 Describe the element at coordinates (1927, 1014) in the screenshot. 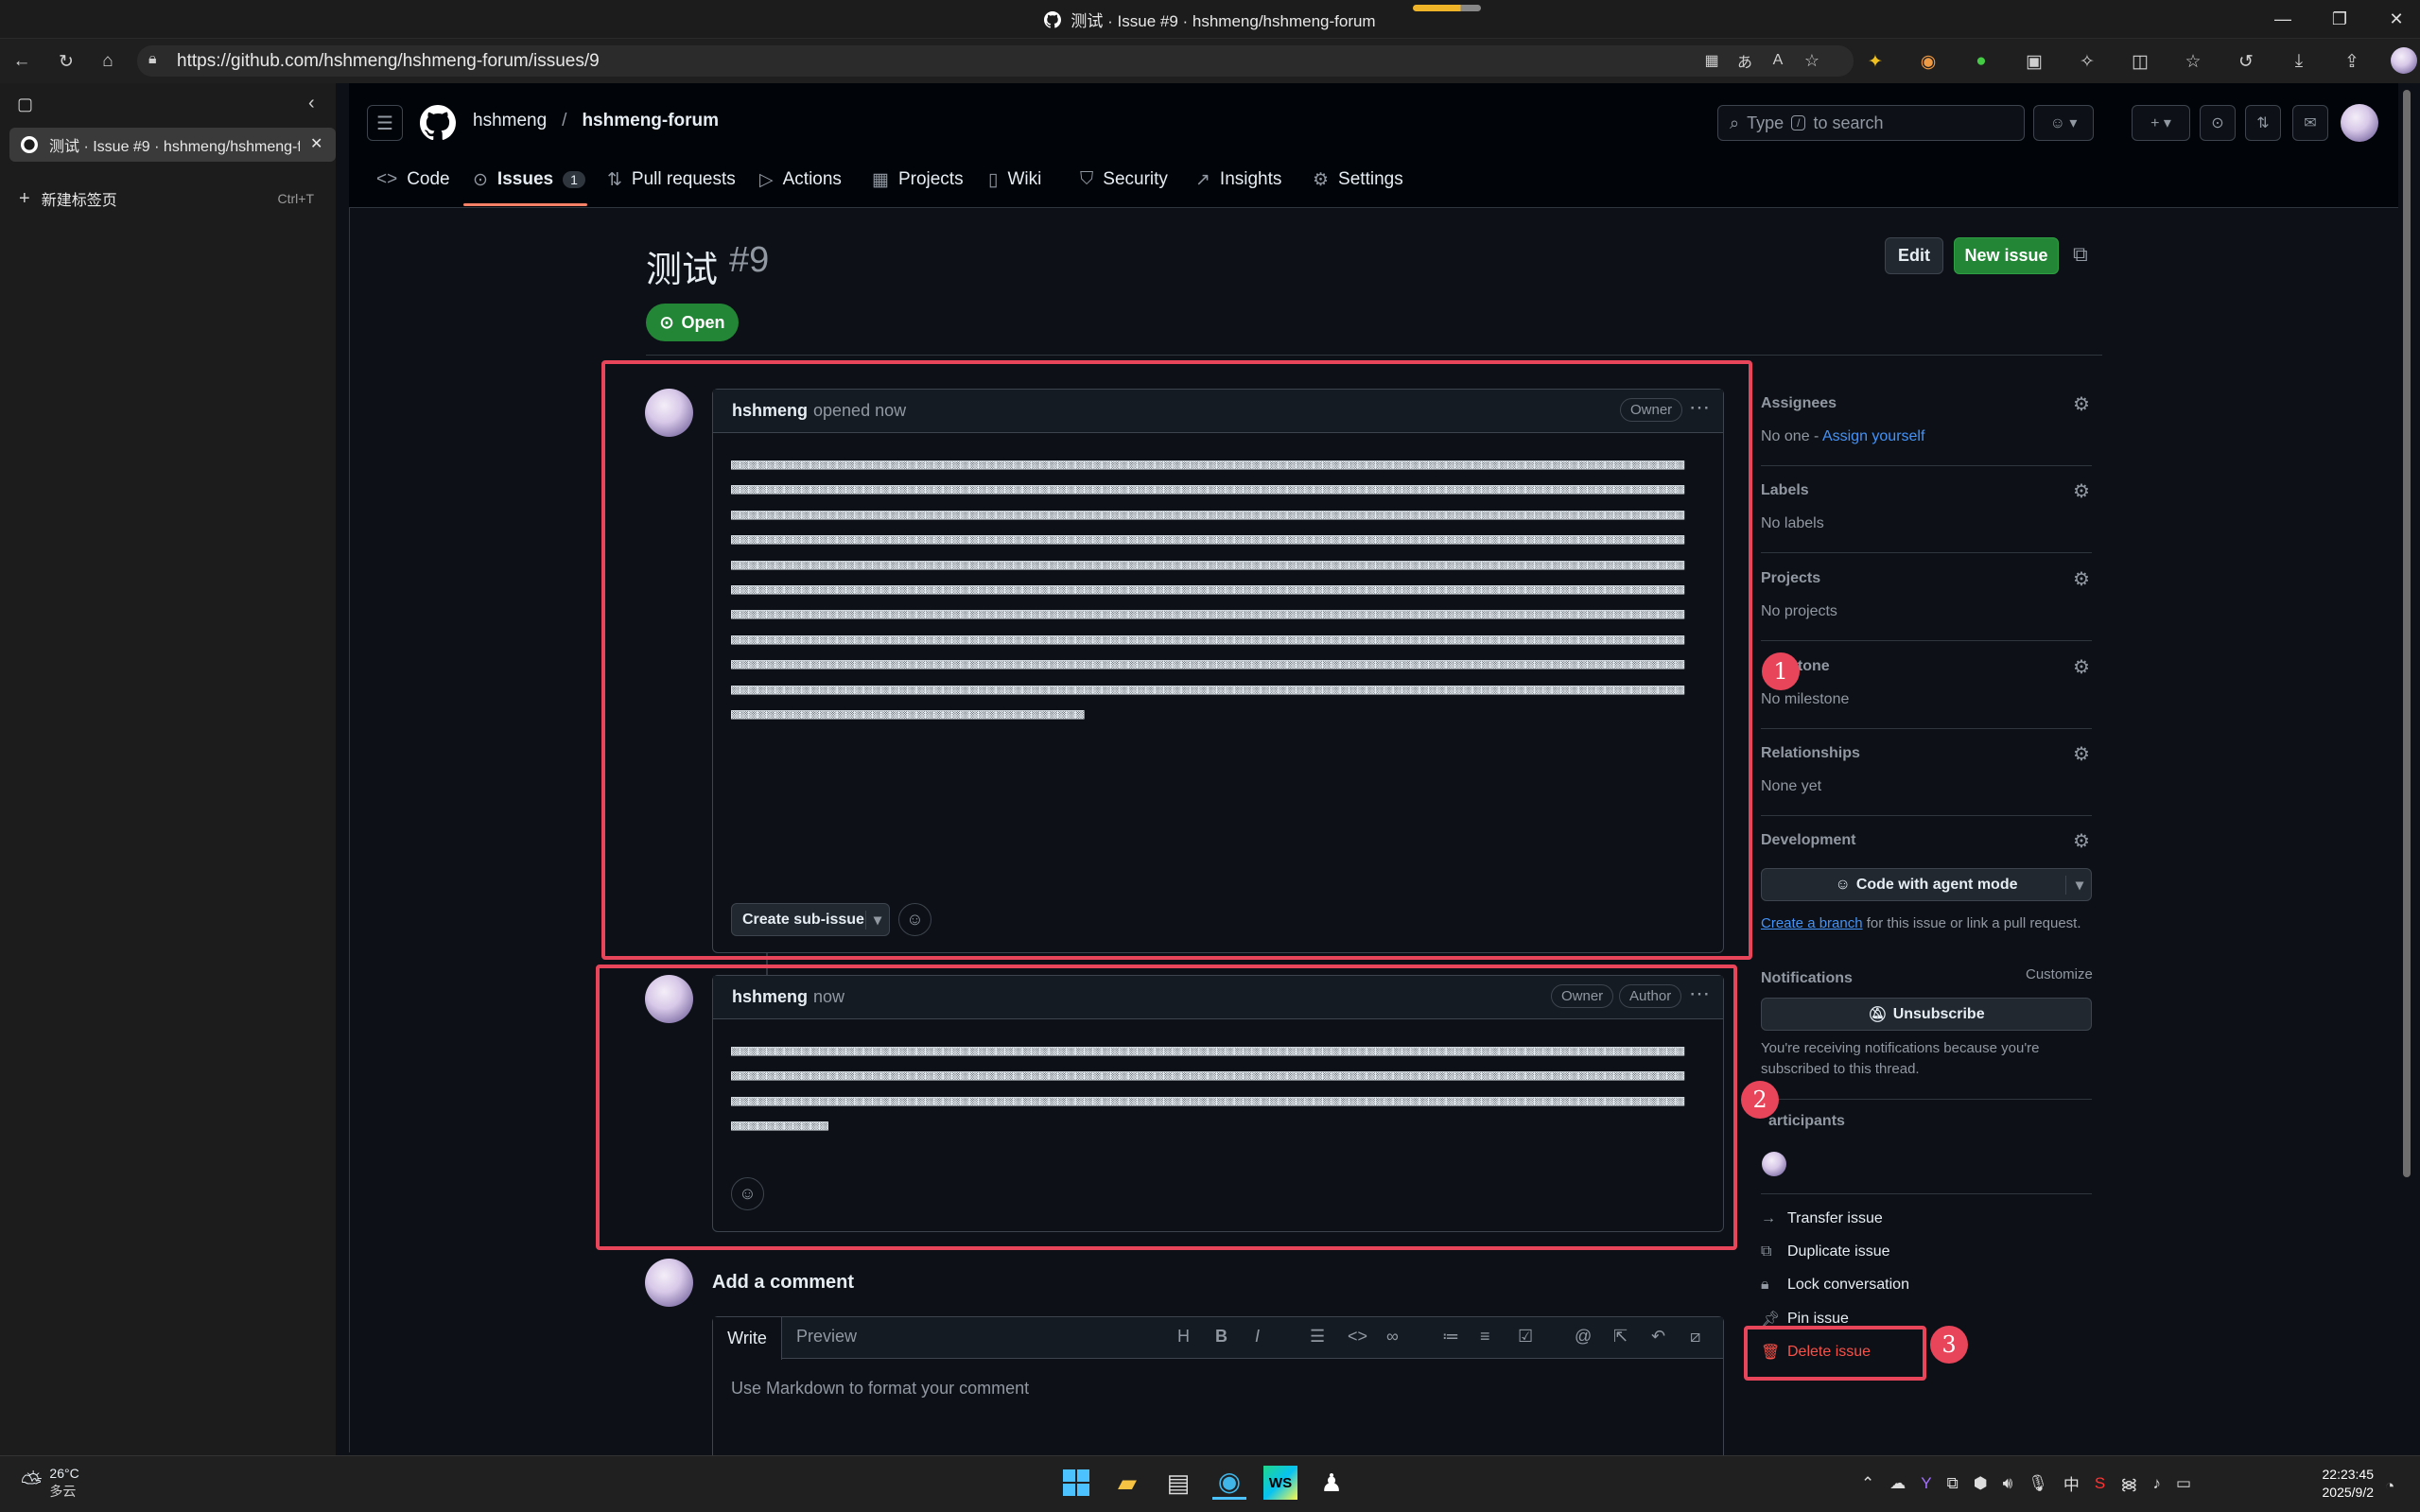

I see `unsubscribe-button: 🔕︎ Unsubscribe` at that location.